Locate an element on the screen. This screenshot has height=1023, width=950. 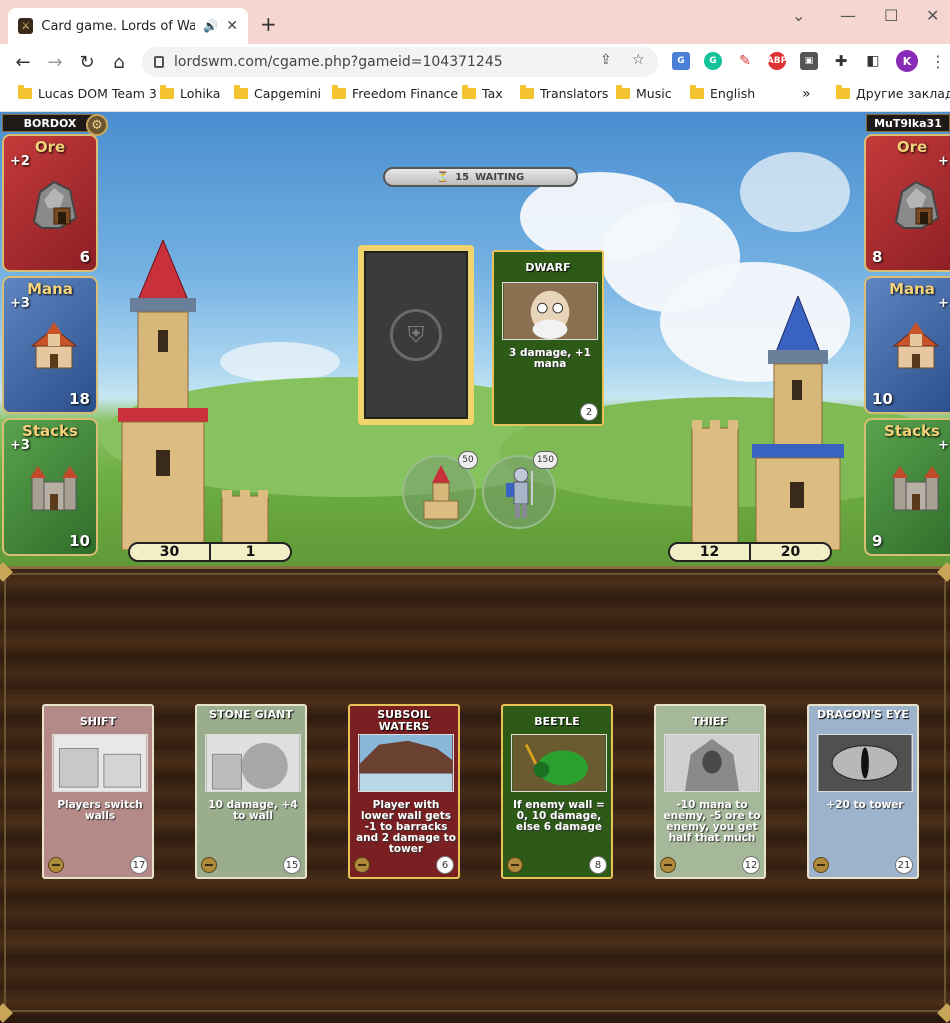
sidepanel-icon: ◧ is located at coordinates (873, 61).